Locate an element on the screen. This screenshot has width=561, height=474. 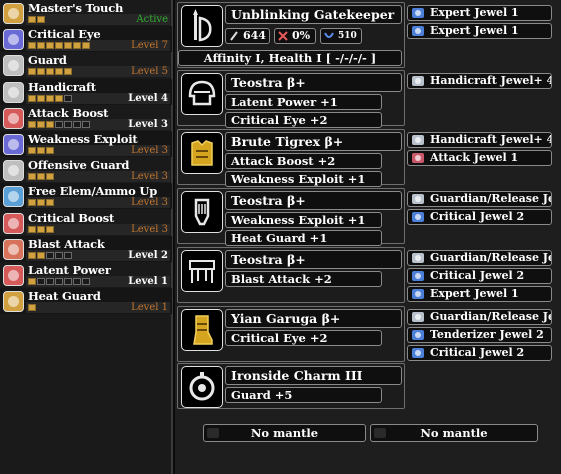
mantle-slot-2: No mantle is located at coordinates (454, 433).